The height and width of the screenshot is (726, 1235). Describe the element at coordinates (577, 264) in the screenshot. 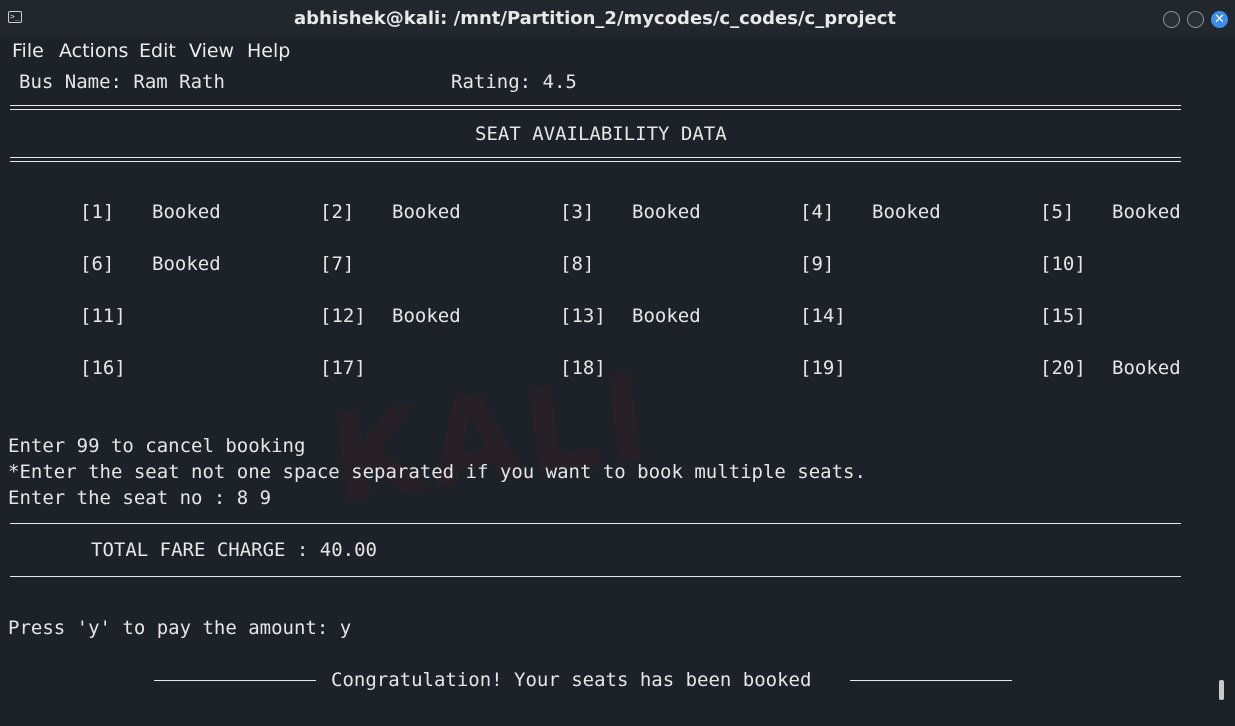

I see `seat-number: [8]` at that location.